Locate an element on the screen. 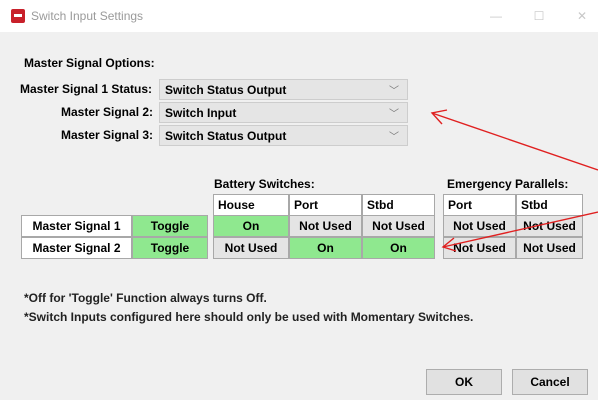 This screenshot has height=400, width=598. annotation-arrows is located at coordinates (514, 180).